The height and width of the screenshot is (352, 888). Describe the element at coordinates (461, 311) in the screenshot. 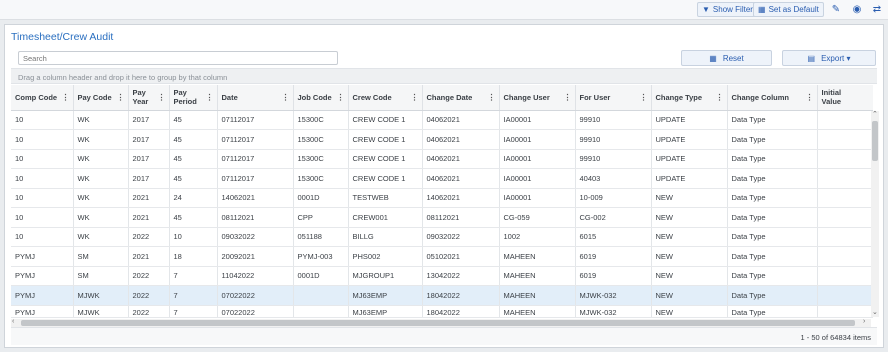

I see `table-cell: 18042022` at that location.